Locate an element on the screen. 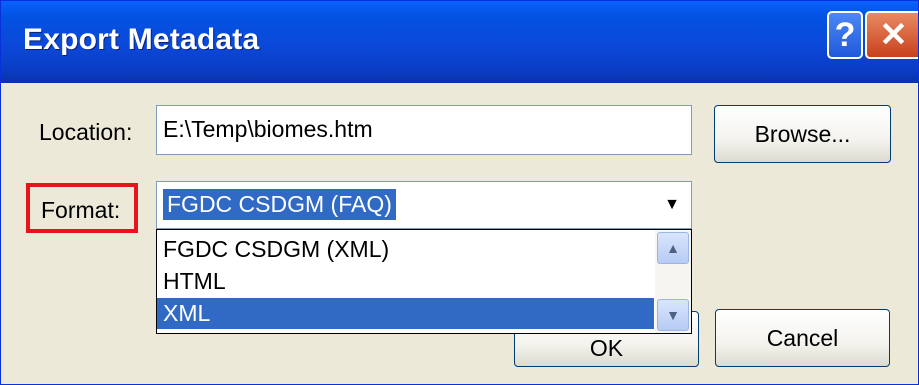 This screenshot has width=919, height=385. help-button: ? is located at coordinates (845, 35).